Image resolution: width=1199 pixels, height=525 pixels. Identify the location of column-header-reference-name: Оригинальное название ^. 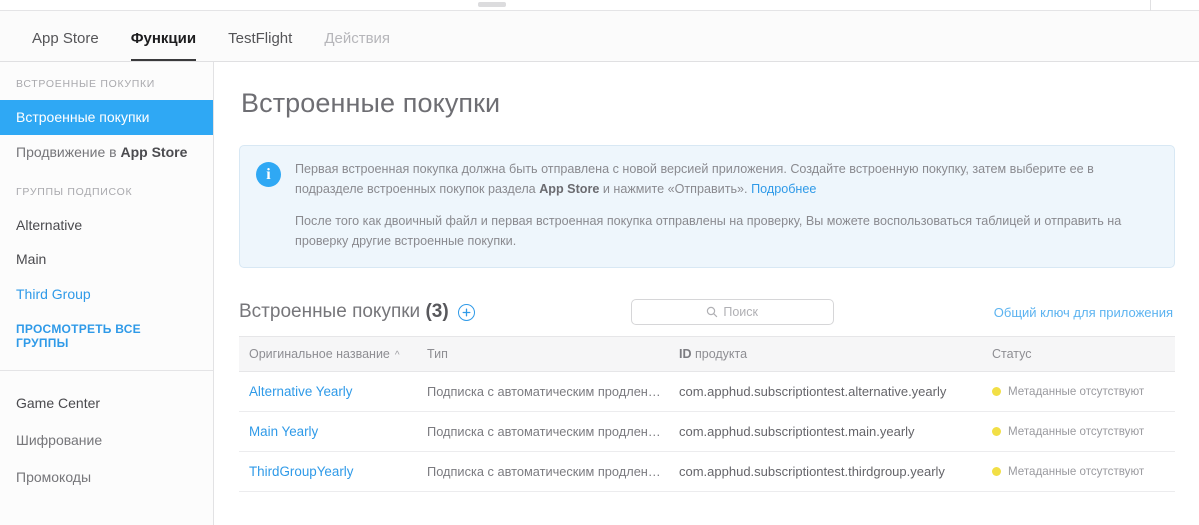
(329, 354).